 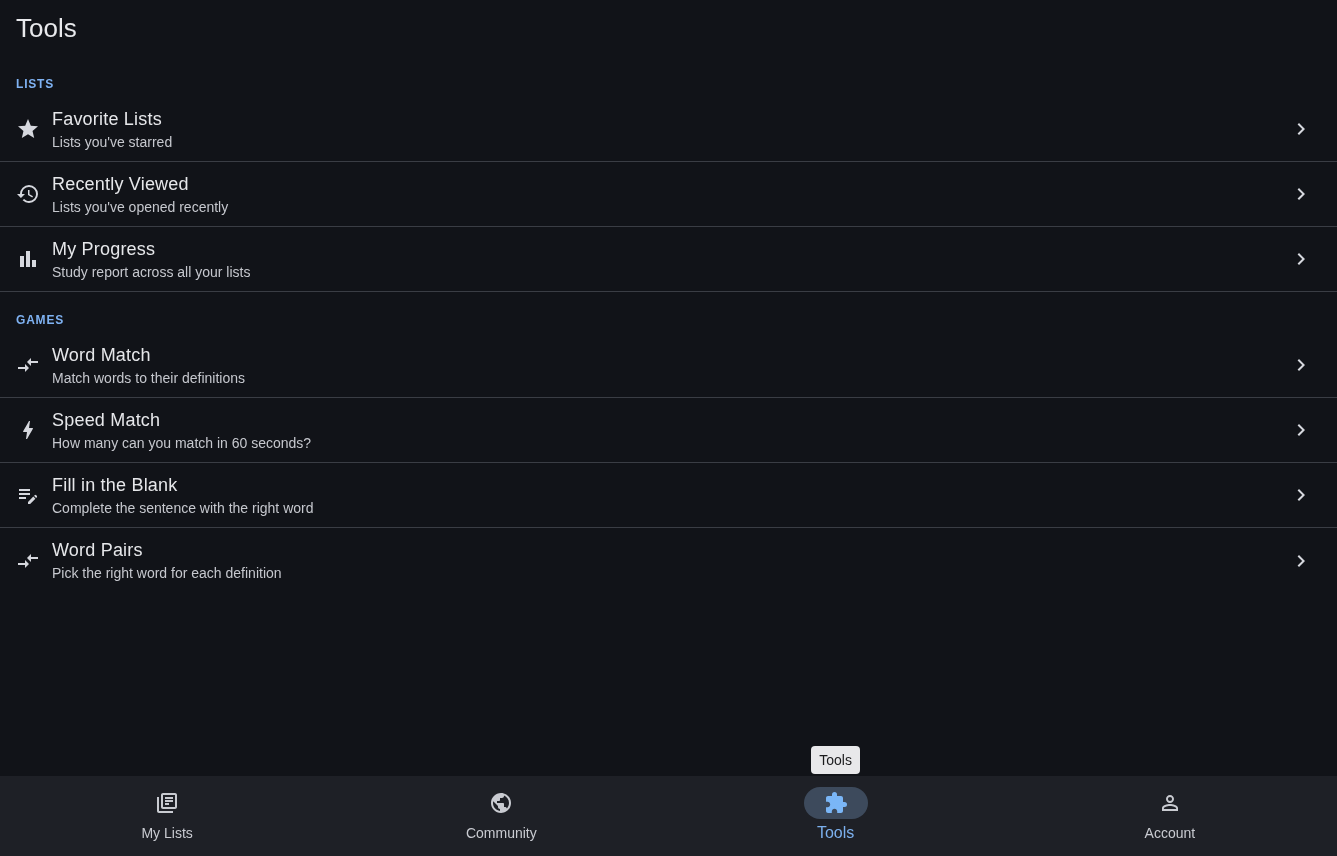 What do you see at coordinates (167, 803) in the screenshot?
I see `stacked-documents-icon` at bounding box center [167, 803].